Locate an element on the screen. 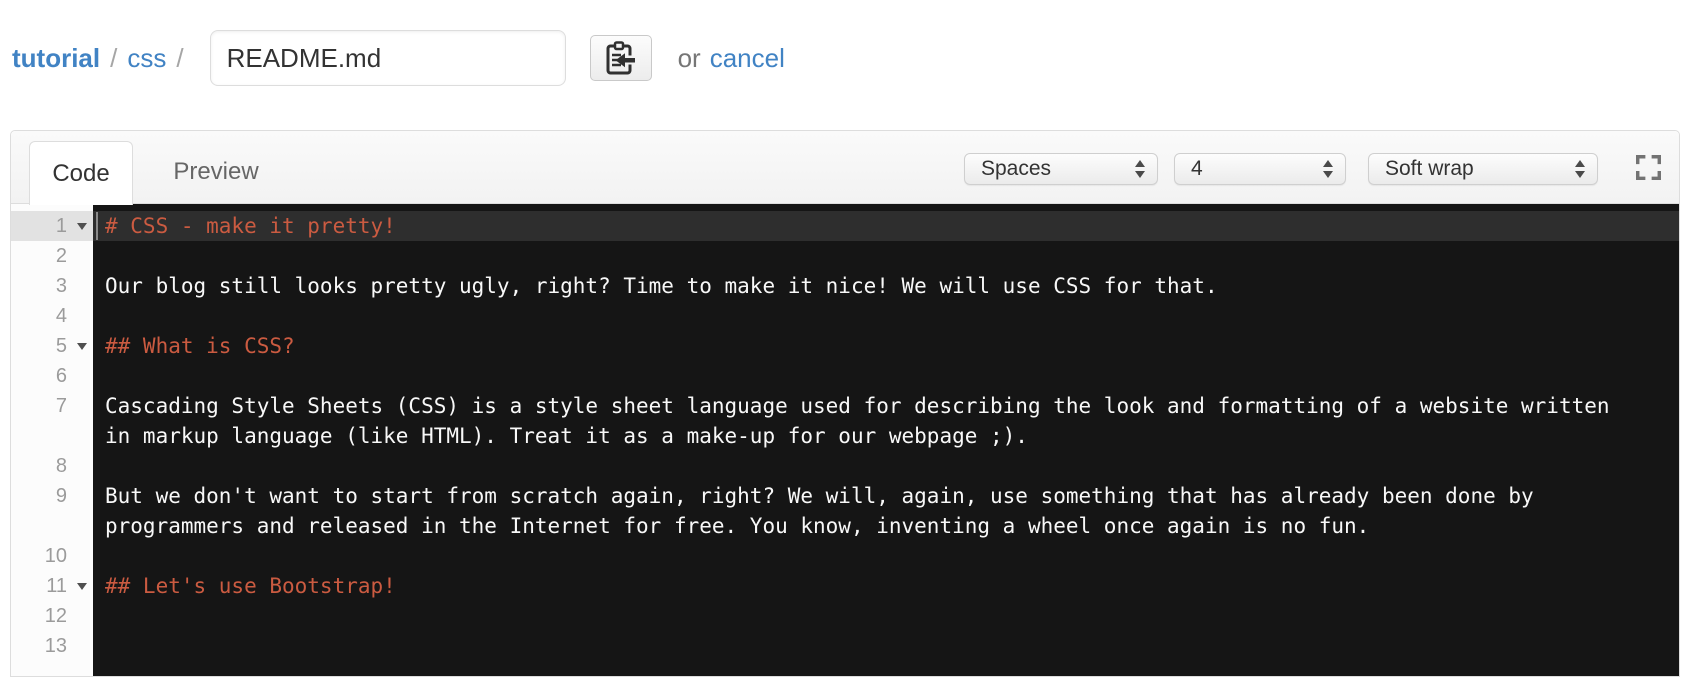 This screenshot has height=677, width=1706. cancel-link: cancel is located at coordinates (747, 58).